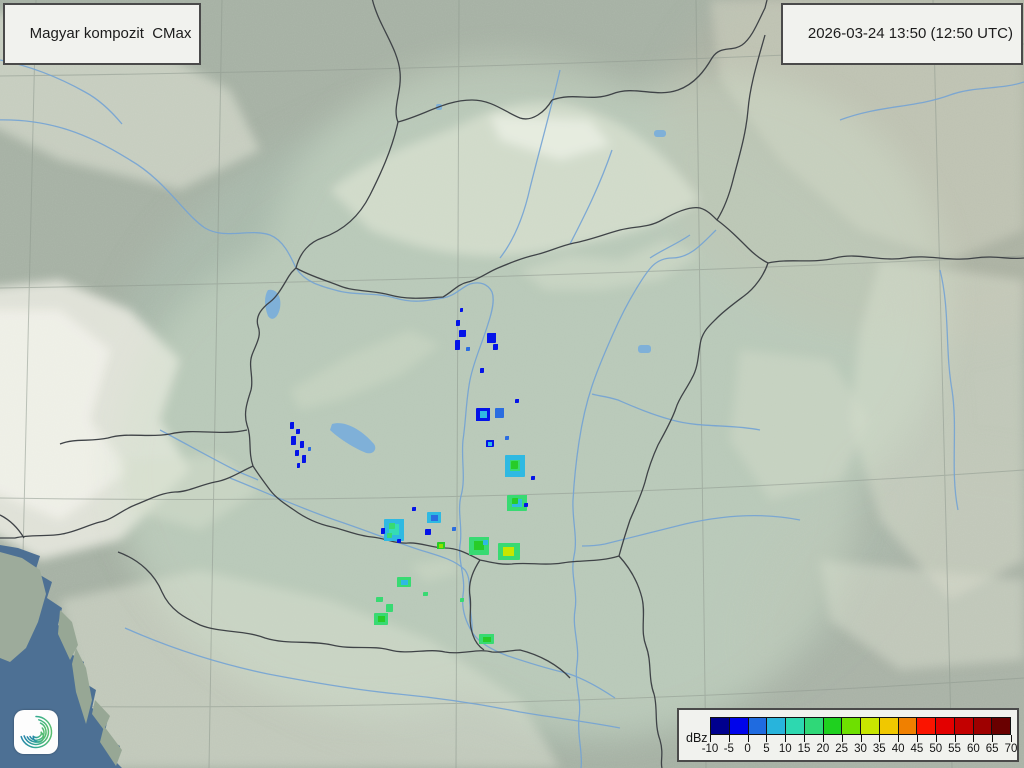 This screenshot has width=1024, height=768. I want to click on spiral-logo-icon, so click(36, 732).